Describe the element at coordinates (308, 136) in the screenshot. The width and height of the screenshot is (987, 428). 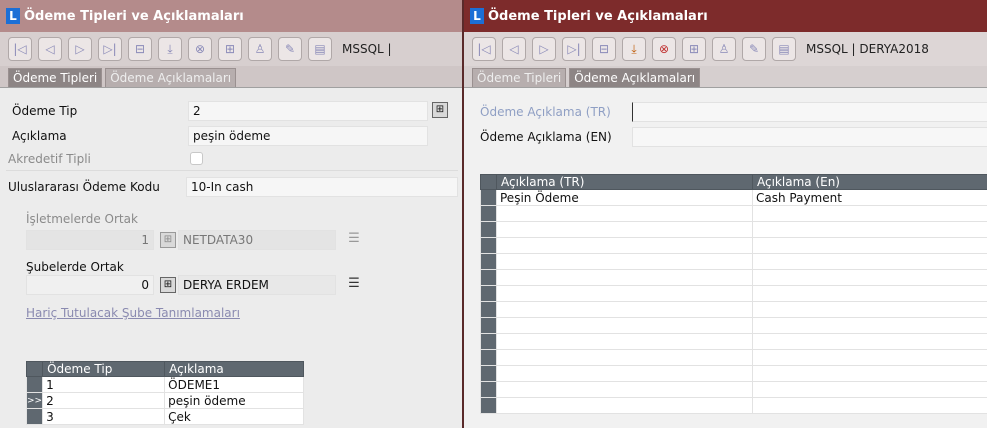
I see `aciklama-input: peşin ödeme` at that location.